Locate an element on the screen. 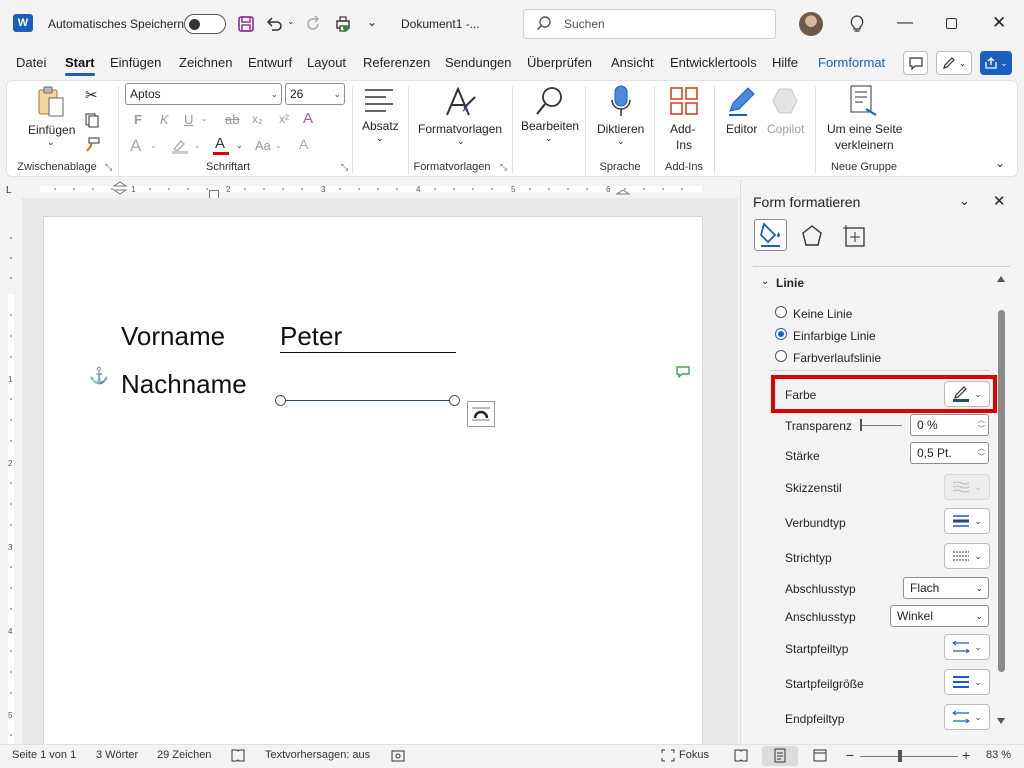  close-icon: ✕ is located at coordinates (999, 23).